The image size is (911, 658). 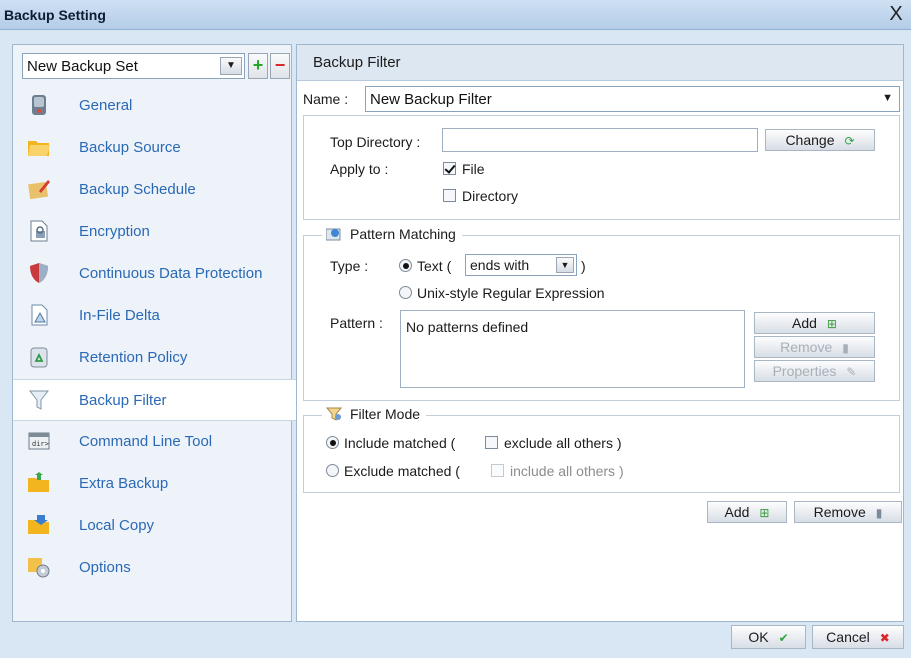 I want to click on local-copy-icon, so click(x=38, y=524).